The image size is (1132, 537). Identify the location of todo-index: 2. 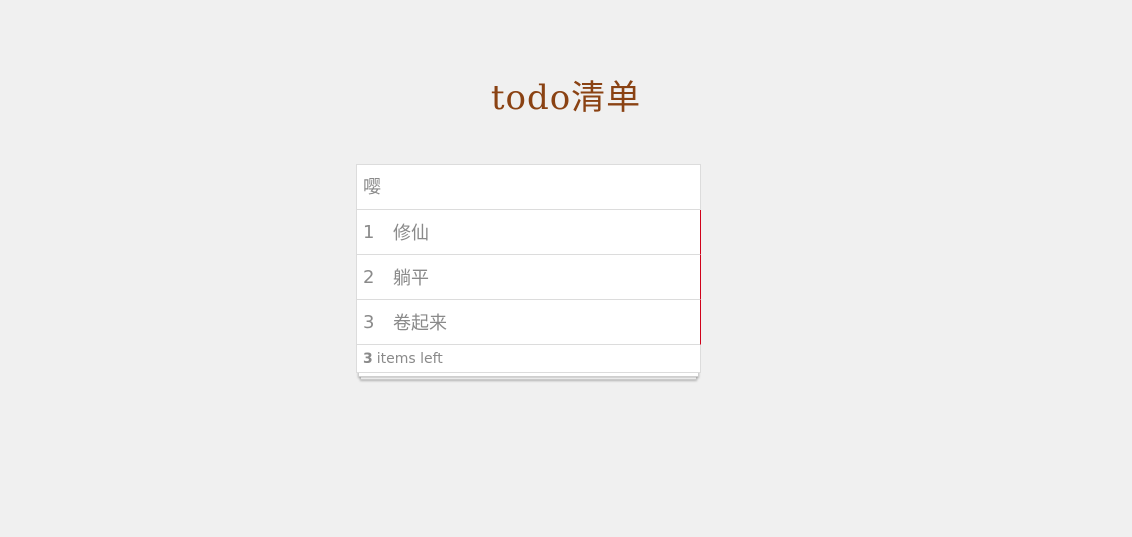
(369, 277).